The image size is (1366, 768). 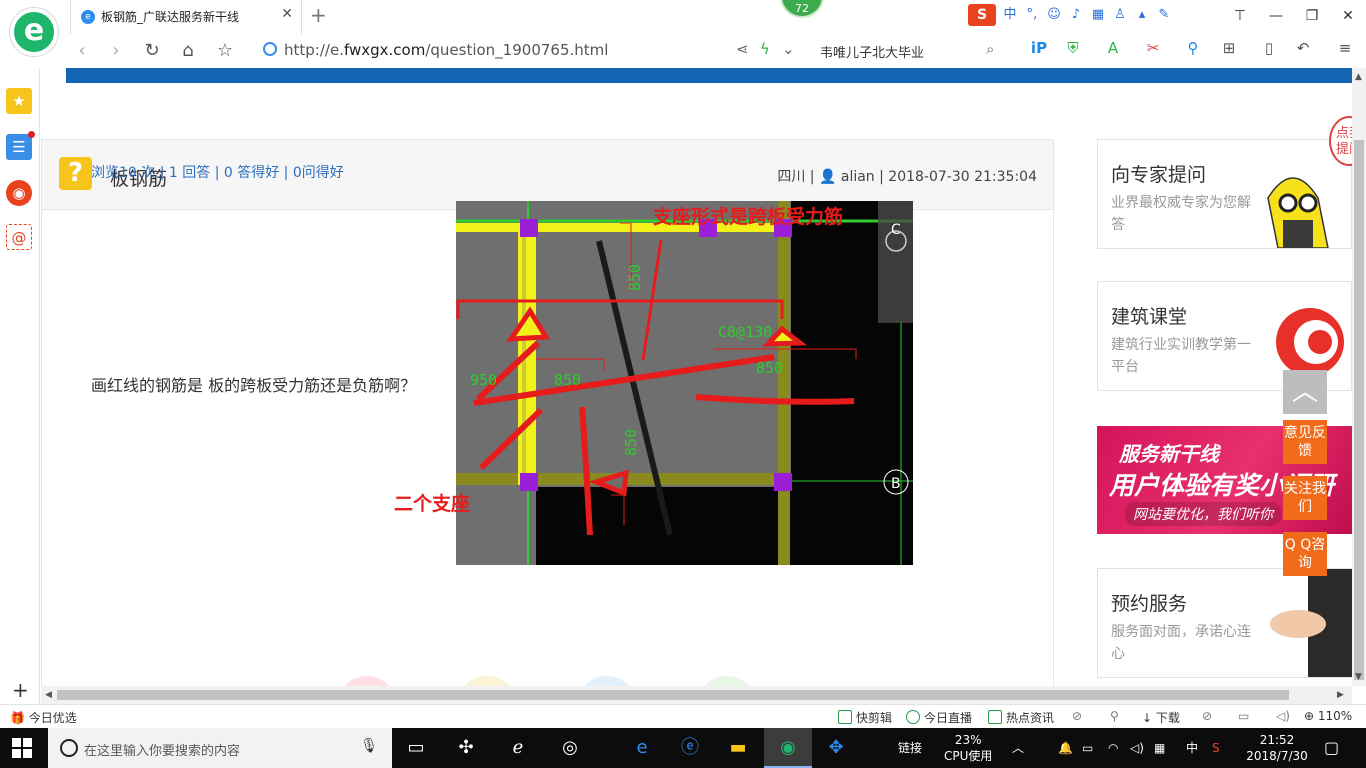 What do you see at coordinates (1298, 212) in the screenshot?
I see `expert-mascot-icon` at bounding box center [1298, 212].